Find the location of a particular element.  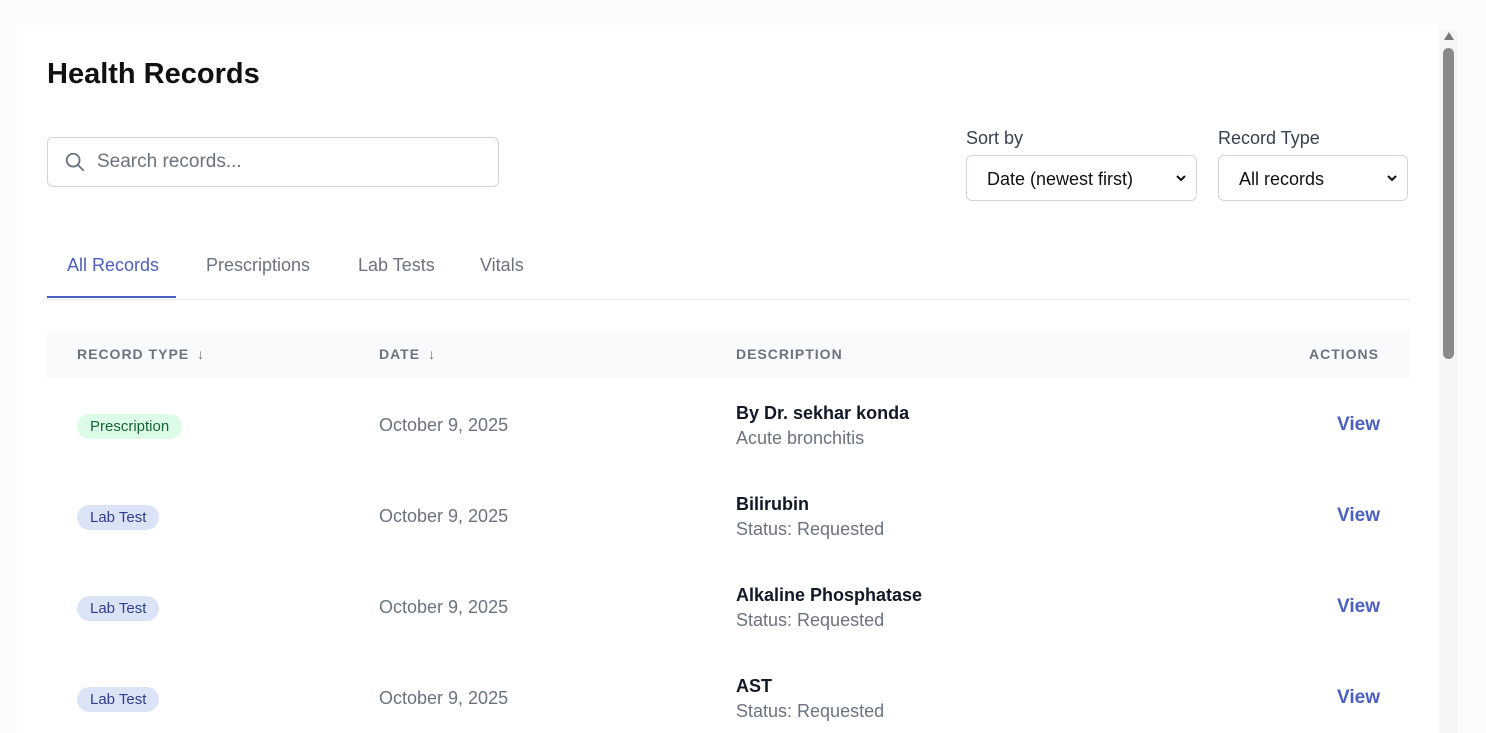

table-header: RECORD TYPE ↓ DATE ↓ DESCRIPTION ACTIONS is located at coordinates (728, 353).